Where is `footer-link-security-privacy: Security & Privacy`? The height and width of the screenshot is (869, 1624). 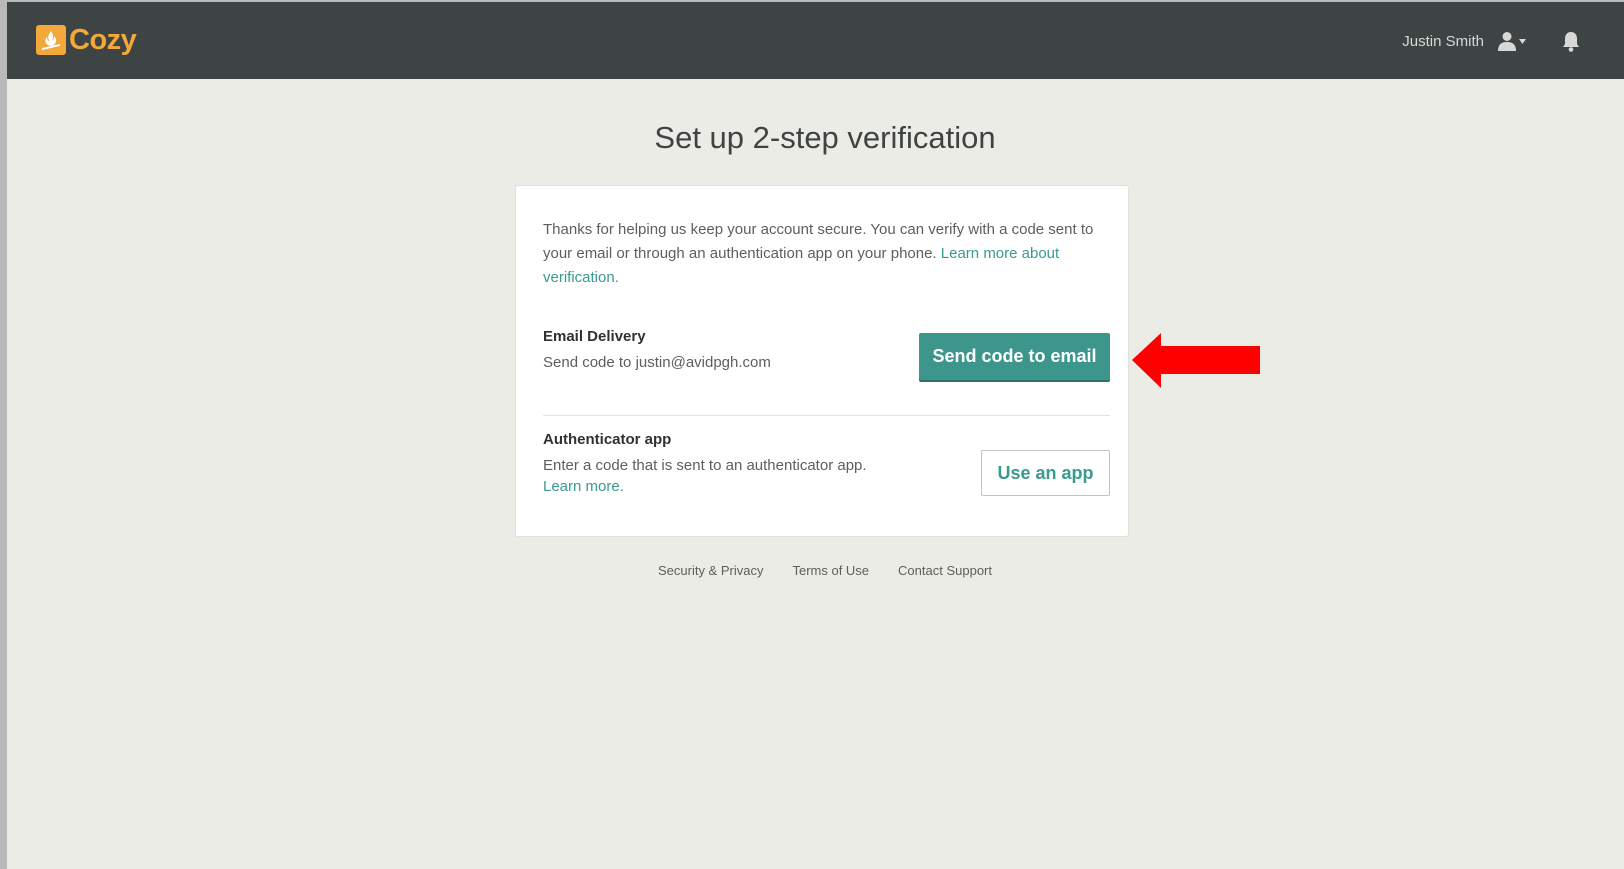 footer-link-security-privacy: Security & Privacy is located at coordinates (710, 570).